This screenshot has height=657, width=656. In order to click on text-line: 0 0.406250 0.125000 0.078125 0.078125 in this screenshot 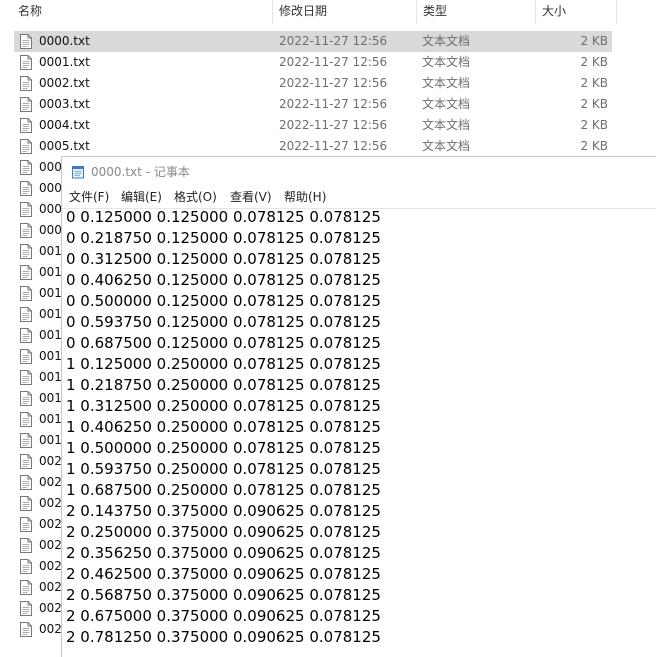, I will do `click(223, 280)`.